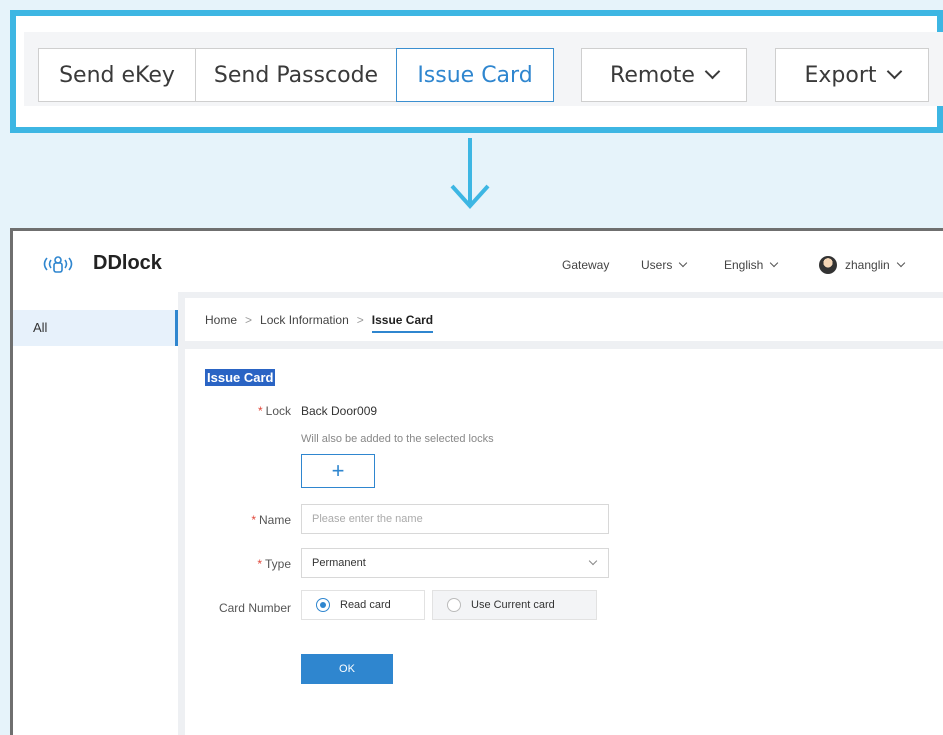 The image size is (943, 735). What do you see at coordinates (271, 520) in the screenshot?
I see `name-label: * Name` at bounding box center [271, 520].